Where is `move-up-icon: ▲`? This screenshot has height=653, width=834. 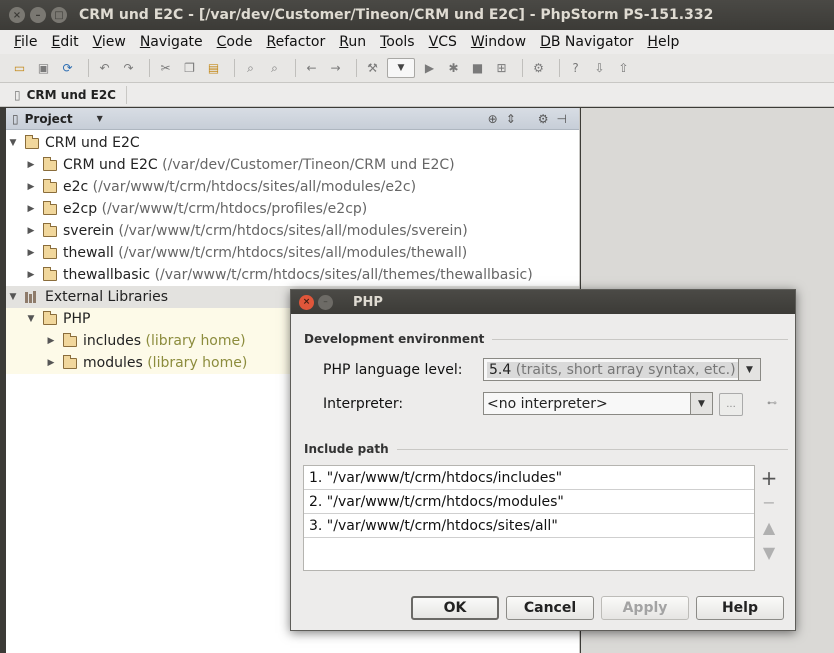
move-up-icon: ▲ is located at coordinates (769, 527).